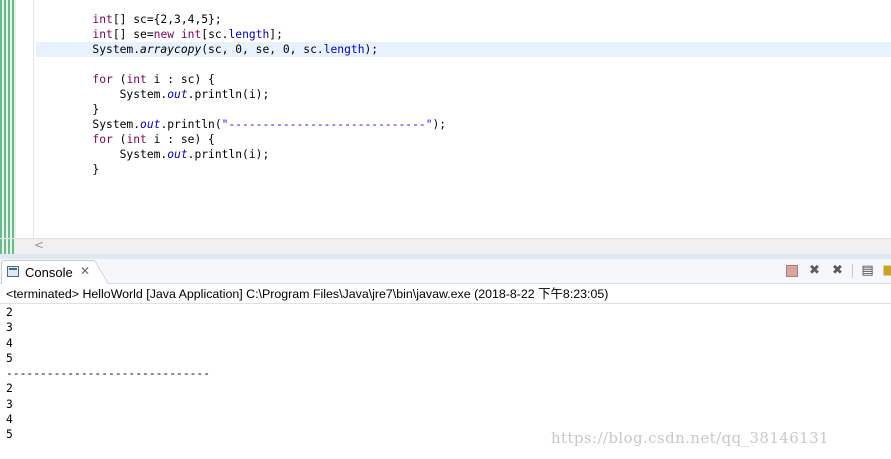 Image resolution: width=891 pixels, height=459 pixels. What do you see at coordinates (33, 119) in the screenshot?
I see `editor-ruler-divider` at bounding box center [33, 119].